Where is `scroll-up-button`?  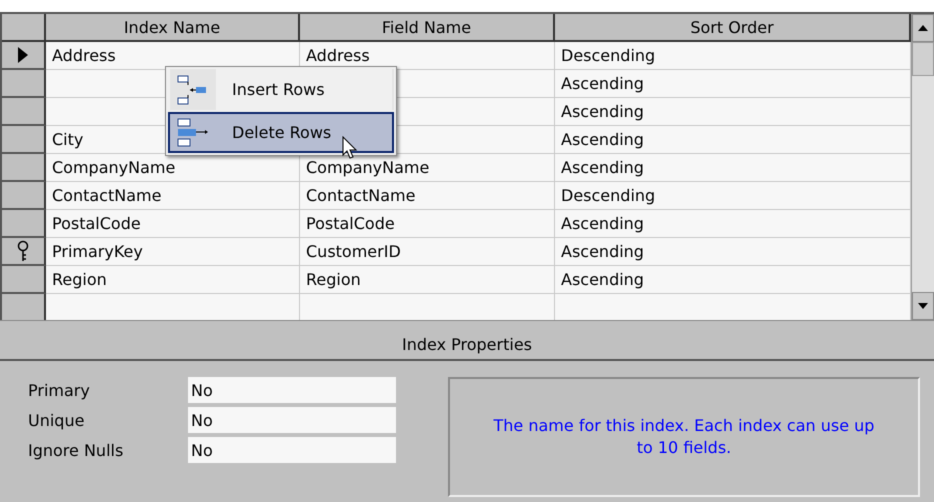 scroll-up-button is located at coordinates (923, 28).